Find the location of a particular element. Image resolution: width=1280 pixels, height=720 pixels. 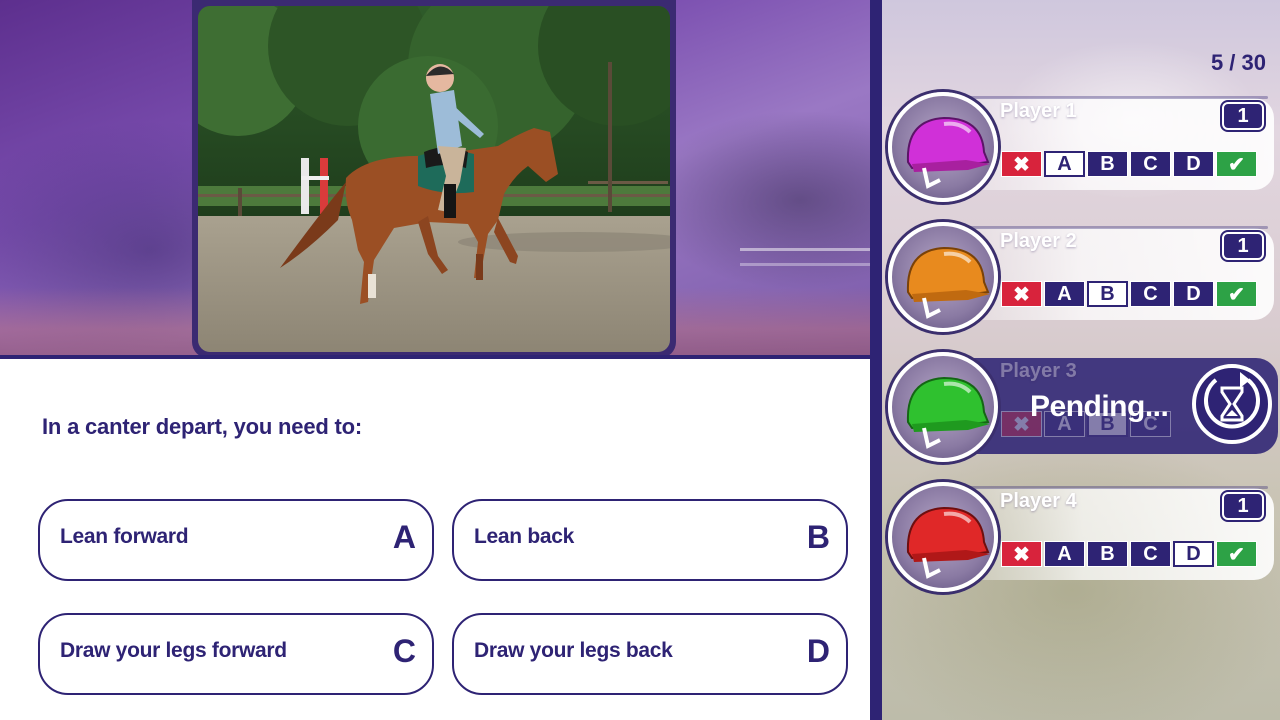

round-counter: 5 / 30 is located at coordinates (1238, 62).